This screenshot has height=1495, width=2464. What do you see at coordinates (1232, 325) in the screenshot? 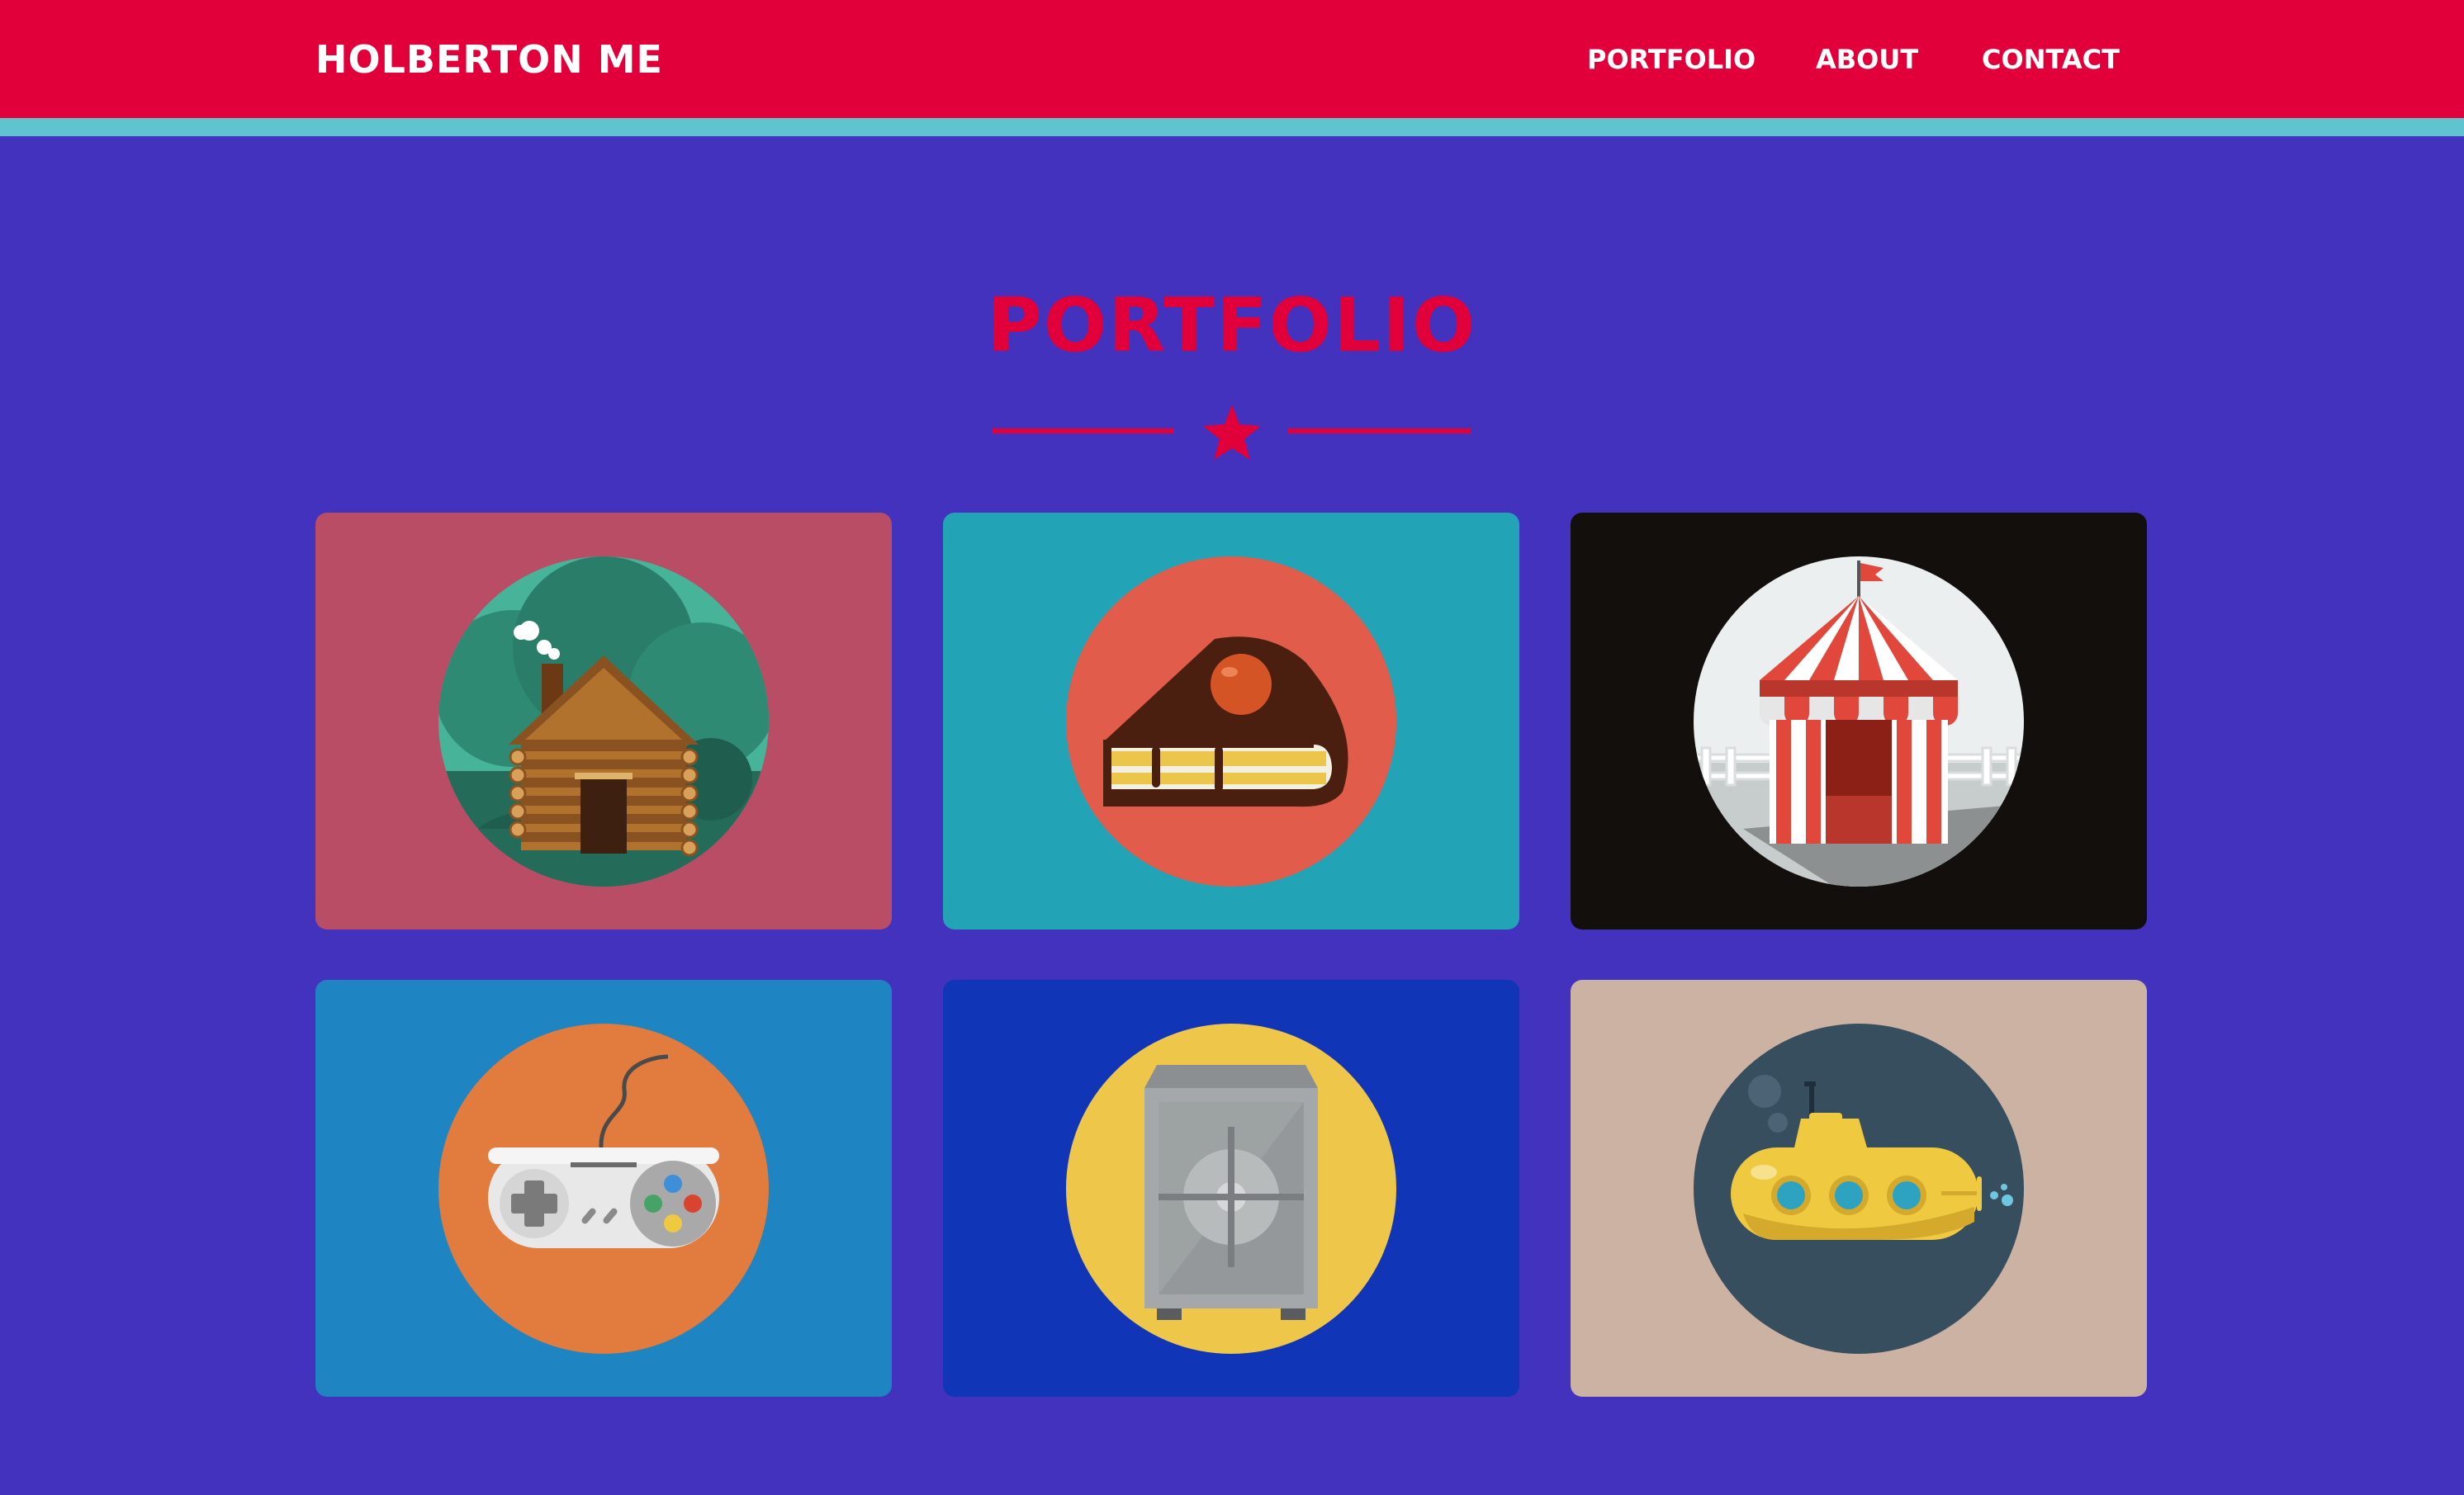
I see `section-title: PORTFOLIO` at bounding box center [1232, 325].